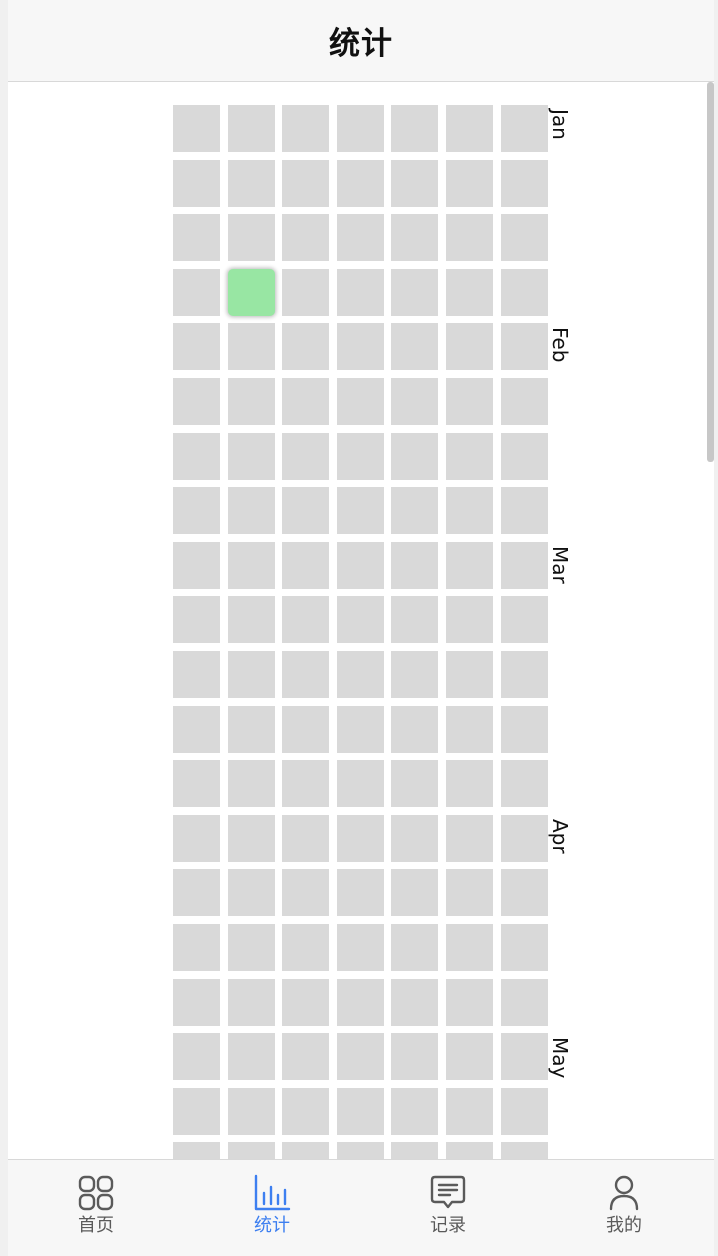 The width and height of the screenshot is (718, 1256). I want to click on tab-profile: 我的, so click(624, 1200).